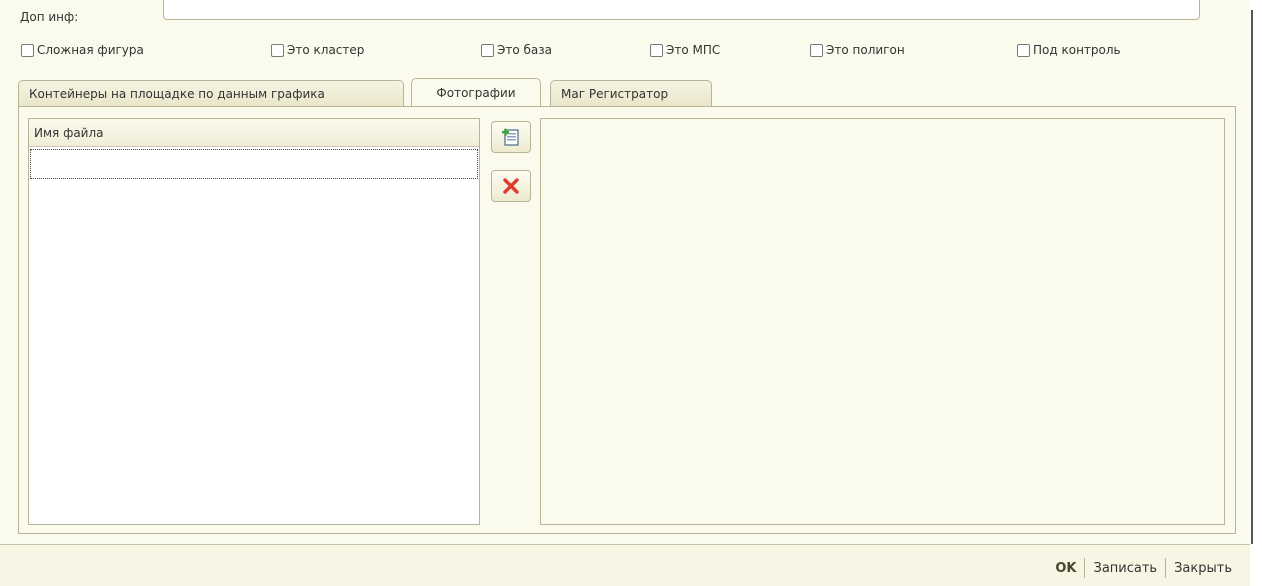 The height and width of the screenshot is (586, 1262). What do you see at coordinates (211, 93) in the screenshot?
I see `tab-konteynery: Контейнеры на площадке по данным графика` at bounding box center [211, 93].